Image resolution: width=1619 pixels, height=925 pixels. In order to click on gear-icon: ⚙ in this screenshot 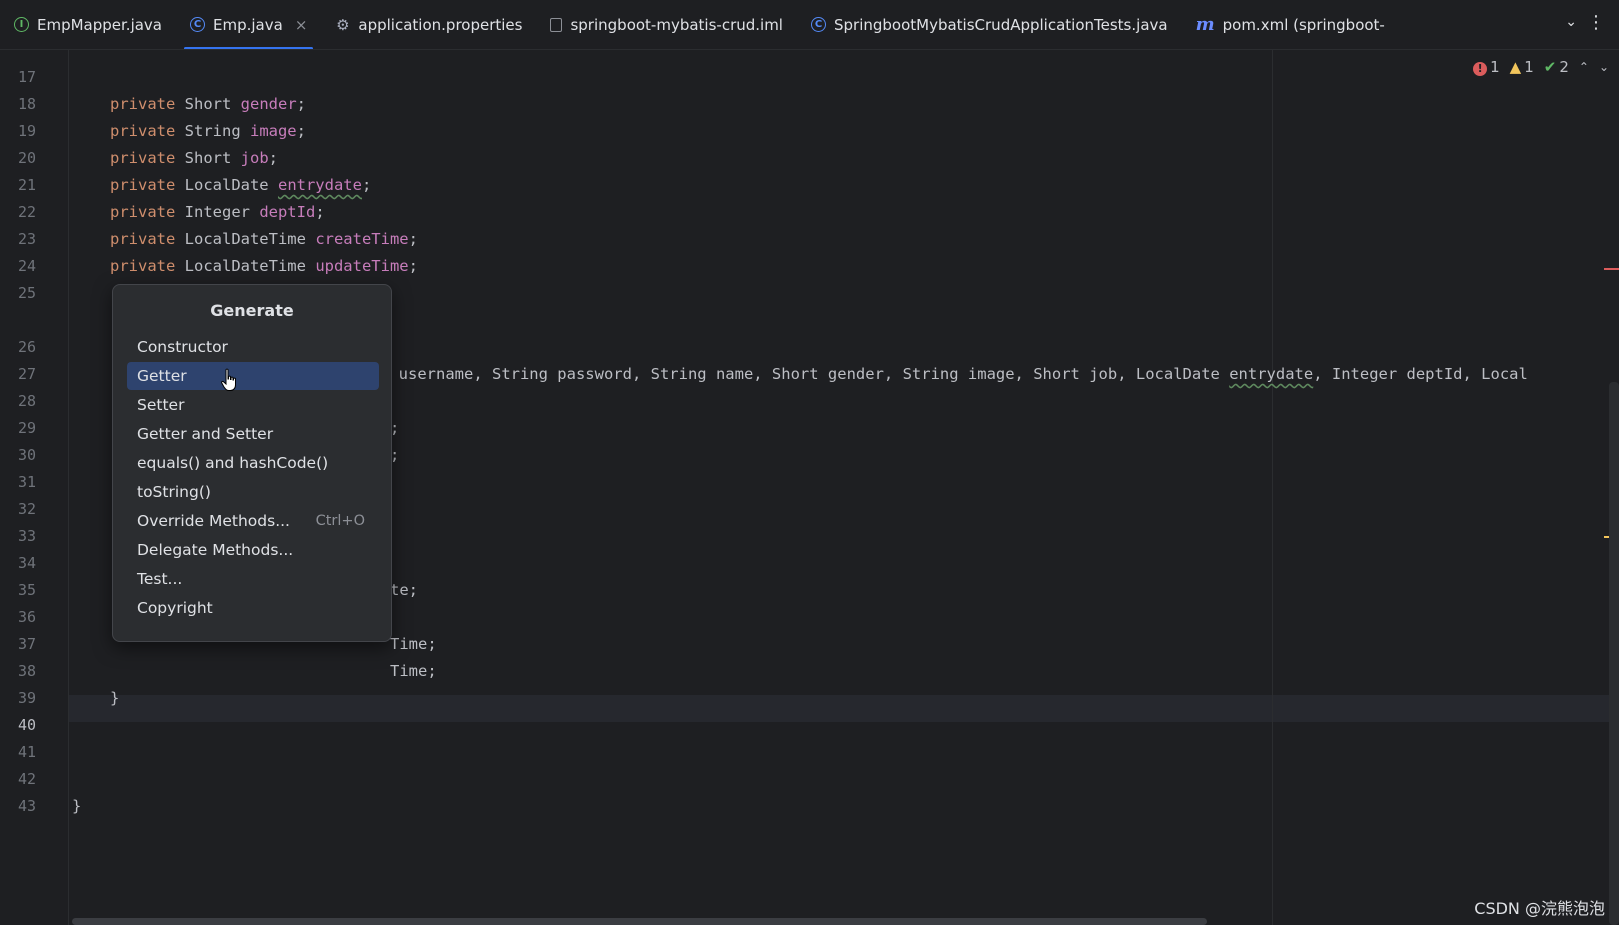, I will do `click(343, 24)`.